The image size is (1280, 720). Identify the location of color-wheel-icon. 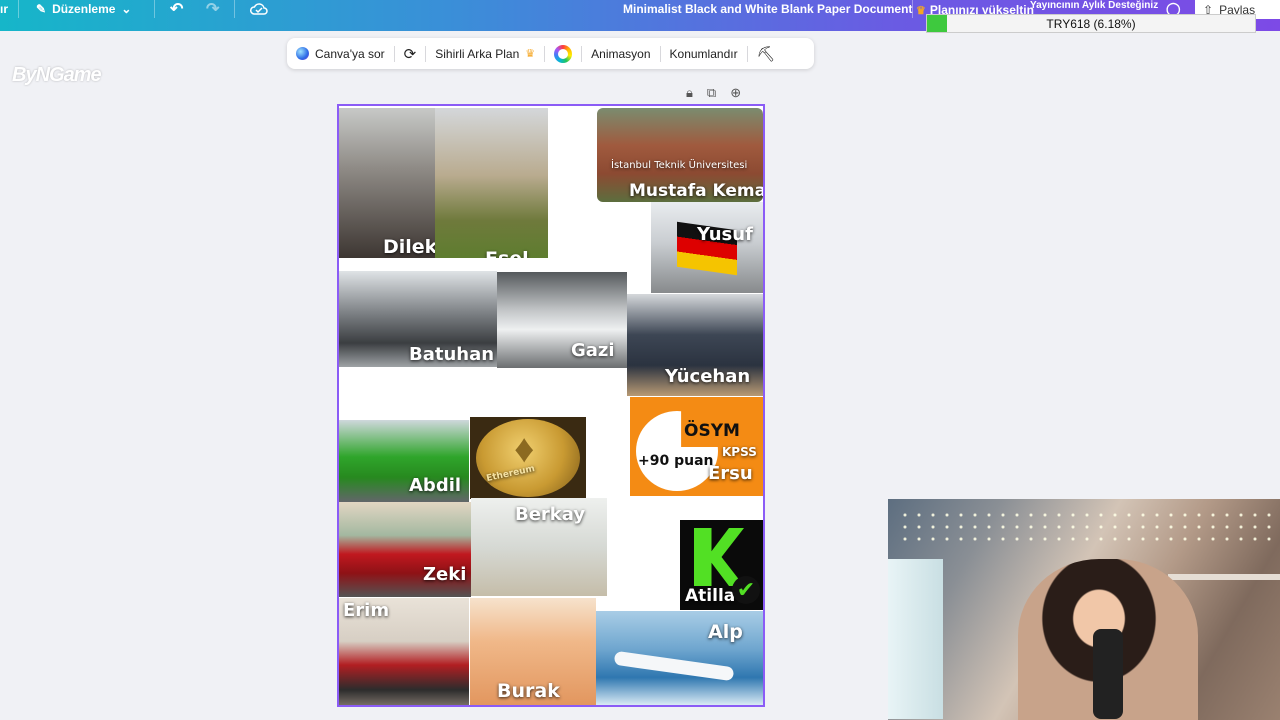
(563, 53).